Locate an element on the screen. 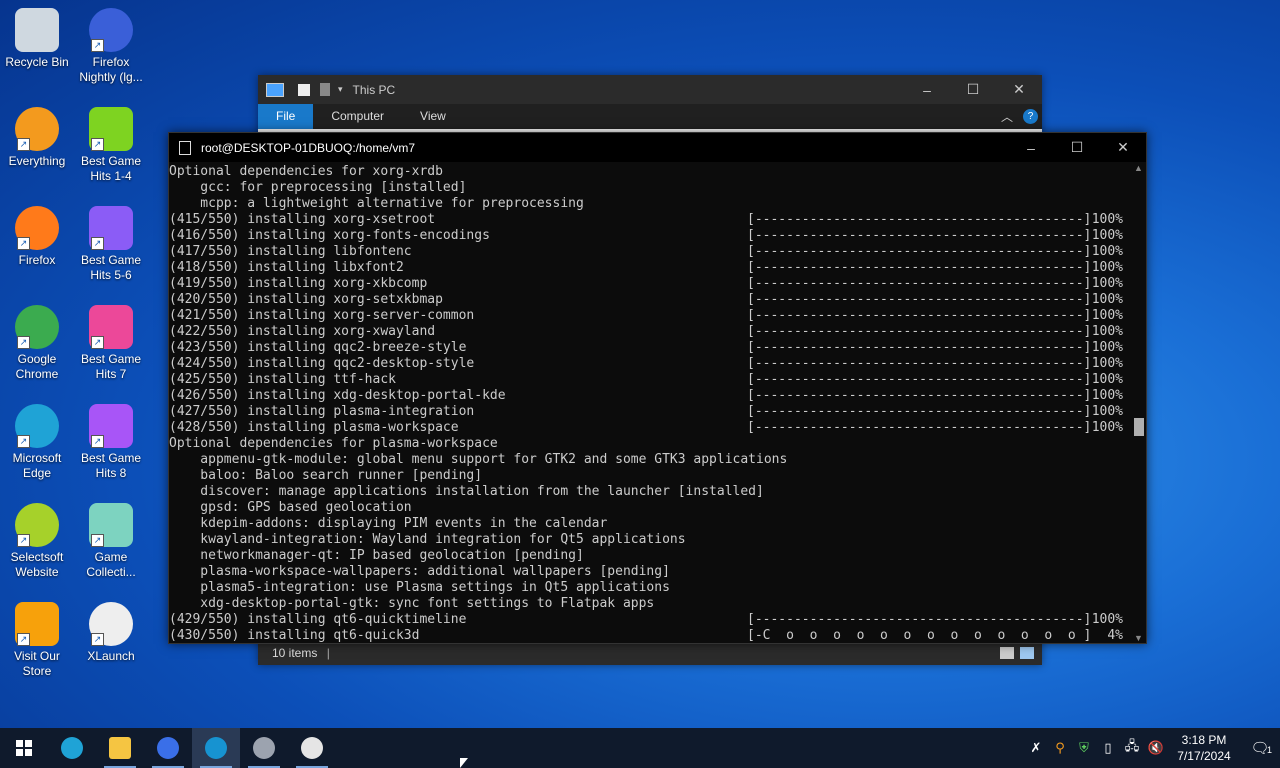 The width and height of the screenshot is (1280, 768). explorer-minimize-button: – is located at coordinates (927, 90).